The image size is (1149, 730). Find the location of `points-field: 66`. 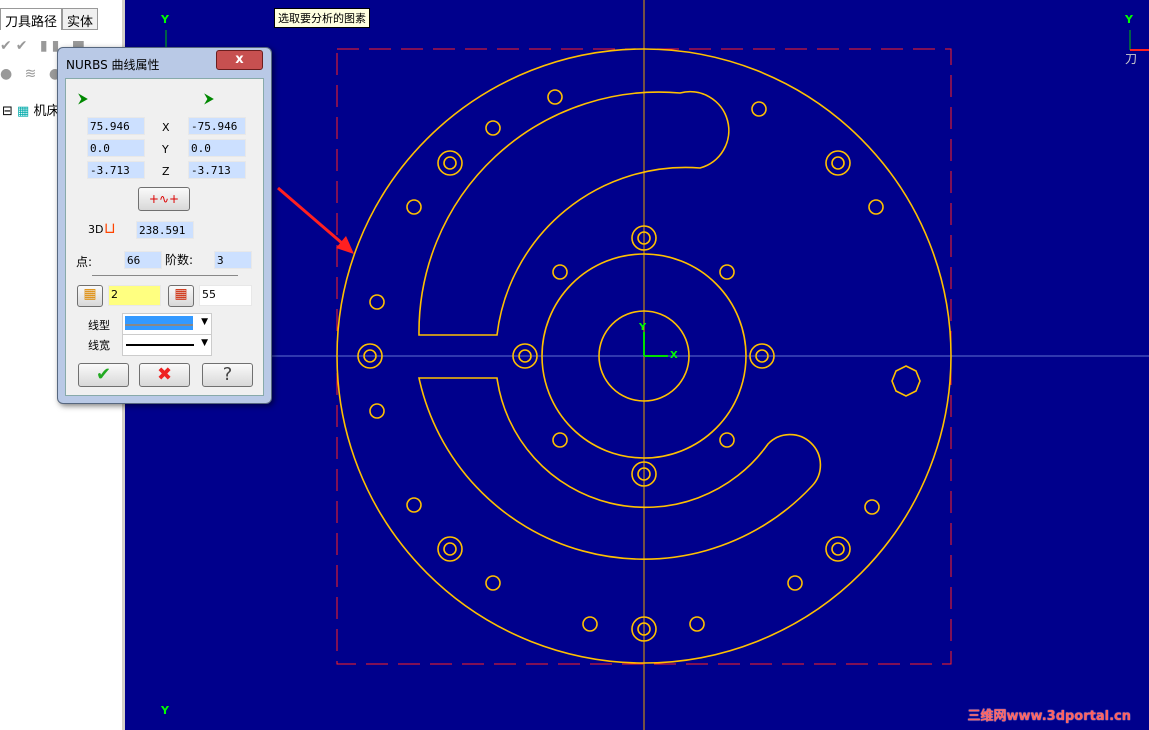

points-field: 66 is located at coordinates (143, 260).